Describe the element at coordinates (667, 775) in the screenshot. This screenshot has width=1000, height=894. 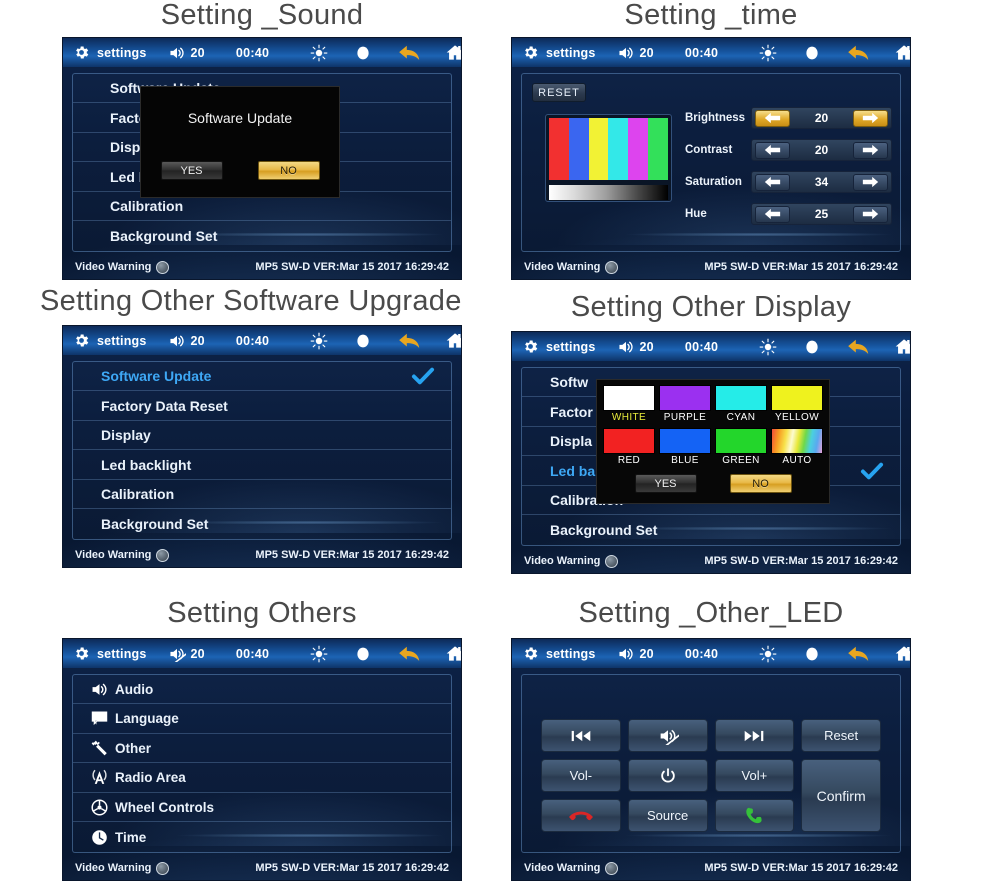
I see `power-button` at that location.